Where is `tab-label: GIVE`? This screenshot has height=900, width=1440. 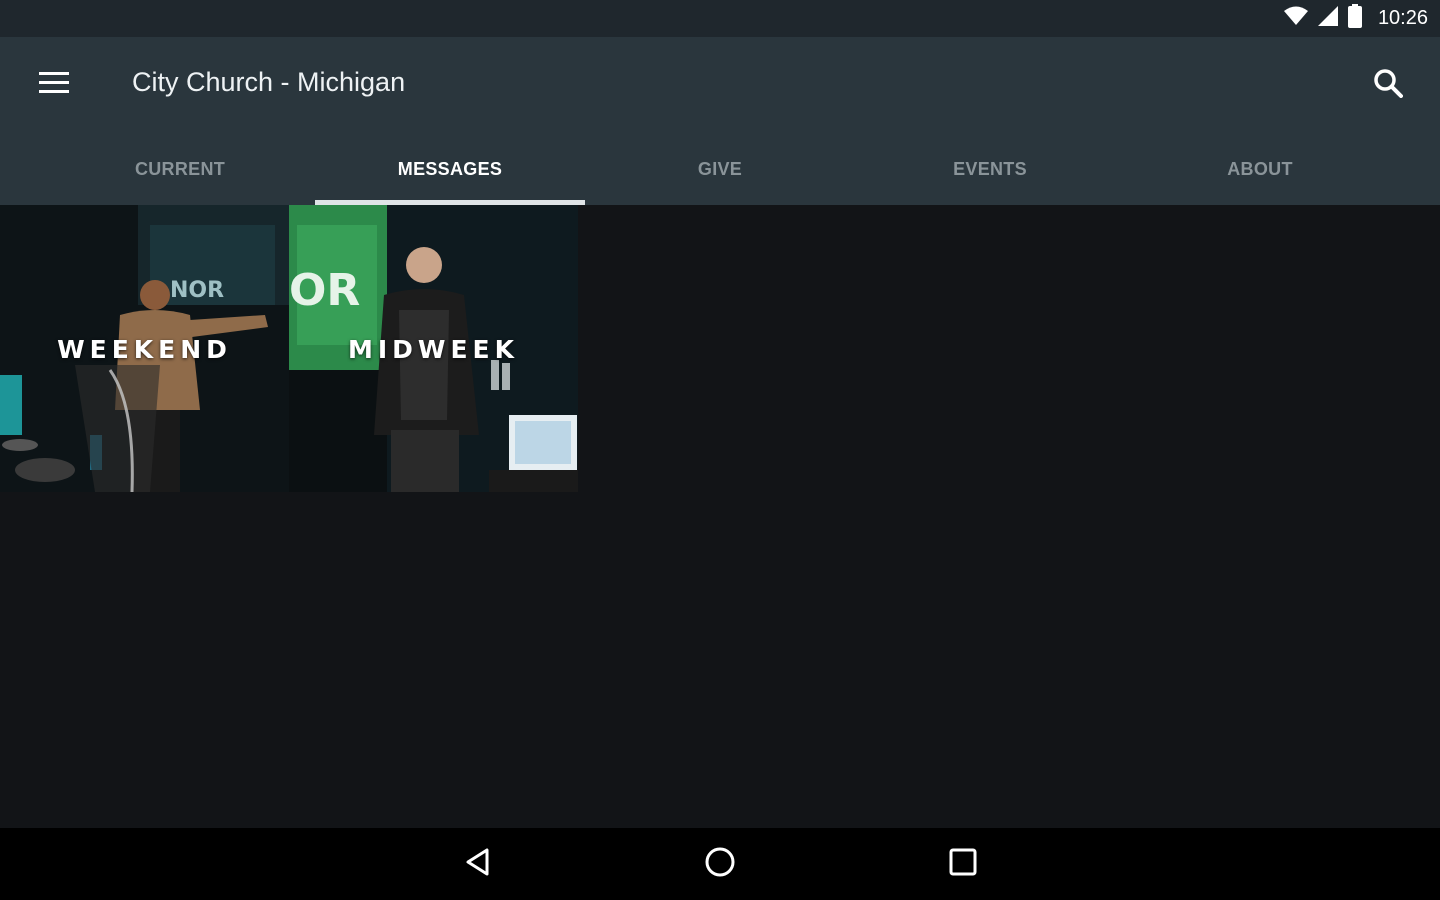 tab-label: GIVE is located at coordinates (720, 168).